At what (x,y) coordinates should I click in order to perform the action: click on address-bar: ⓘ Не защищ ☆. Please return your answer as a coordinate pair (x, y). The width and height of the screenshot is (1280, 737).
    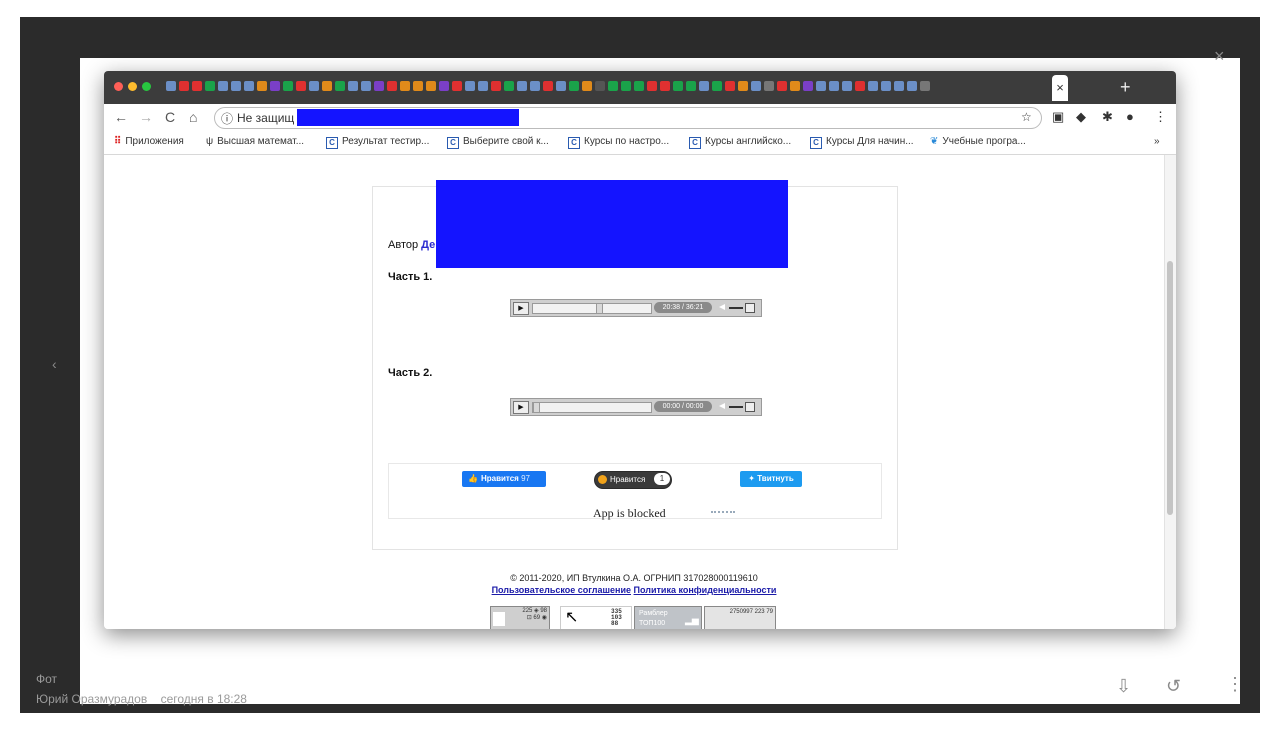
    Looking at the image, I should click on (628, 118).